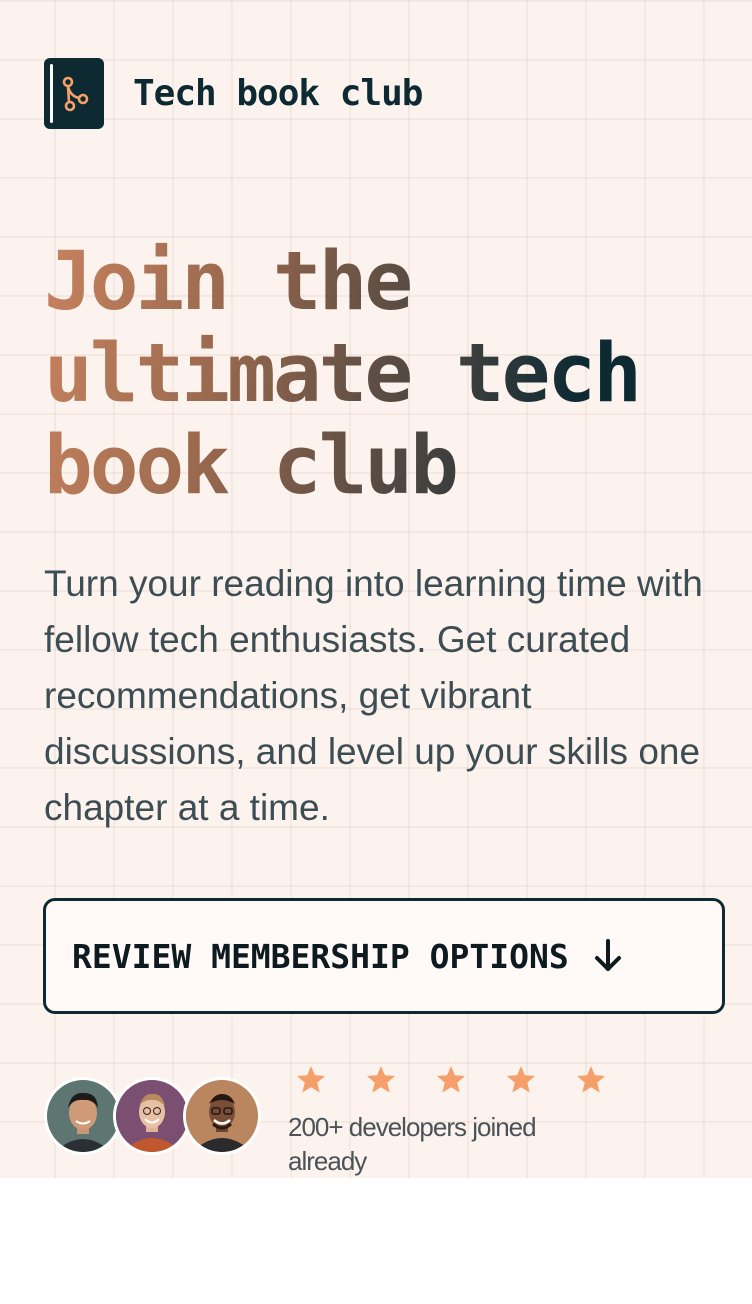 The image size is (752, 1304). Describe the element at coordinates (470, 1080) in the screenshot. I see `rating-stars` at that location.